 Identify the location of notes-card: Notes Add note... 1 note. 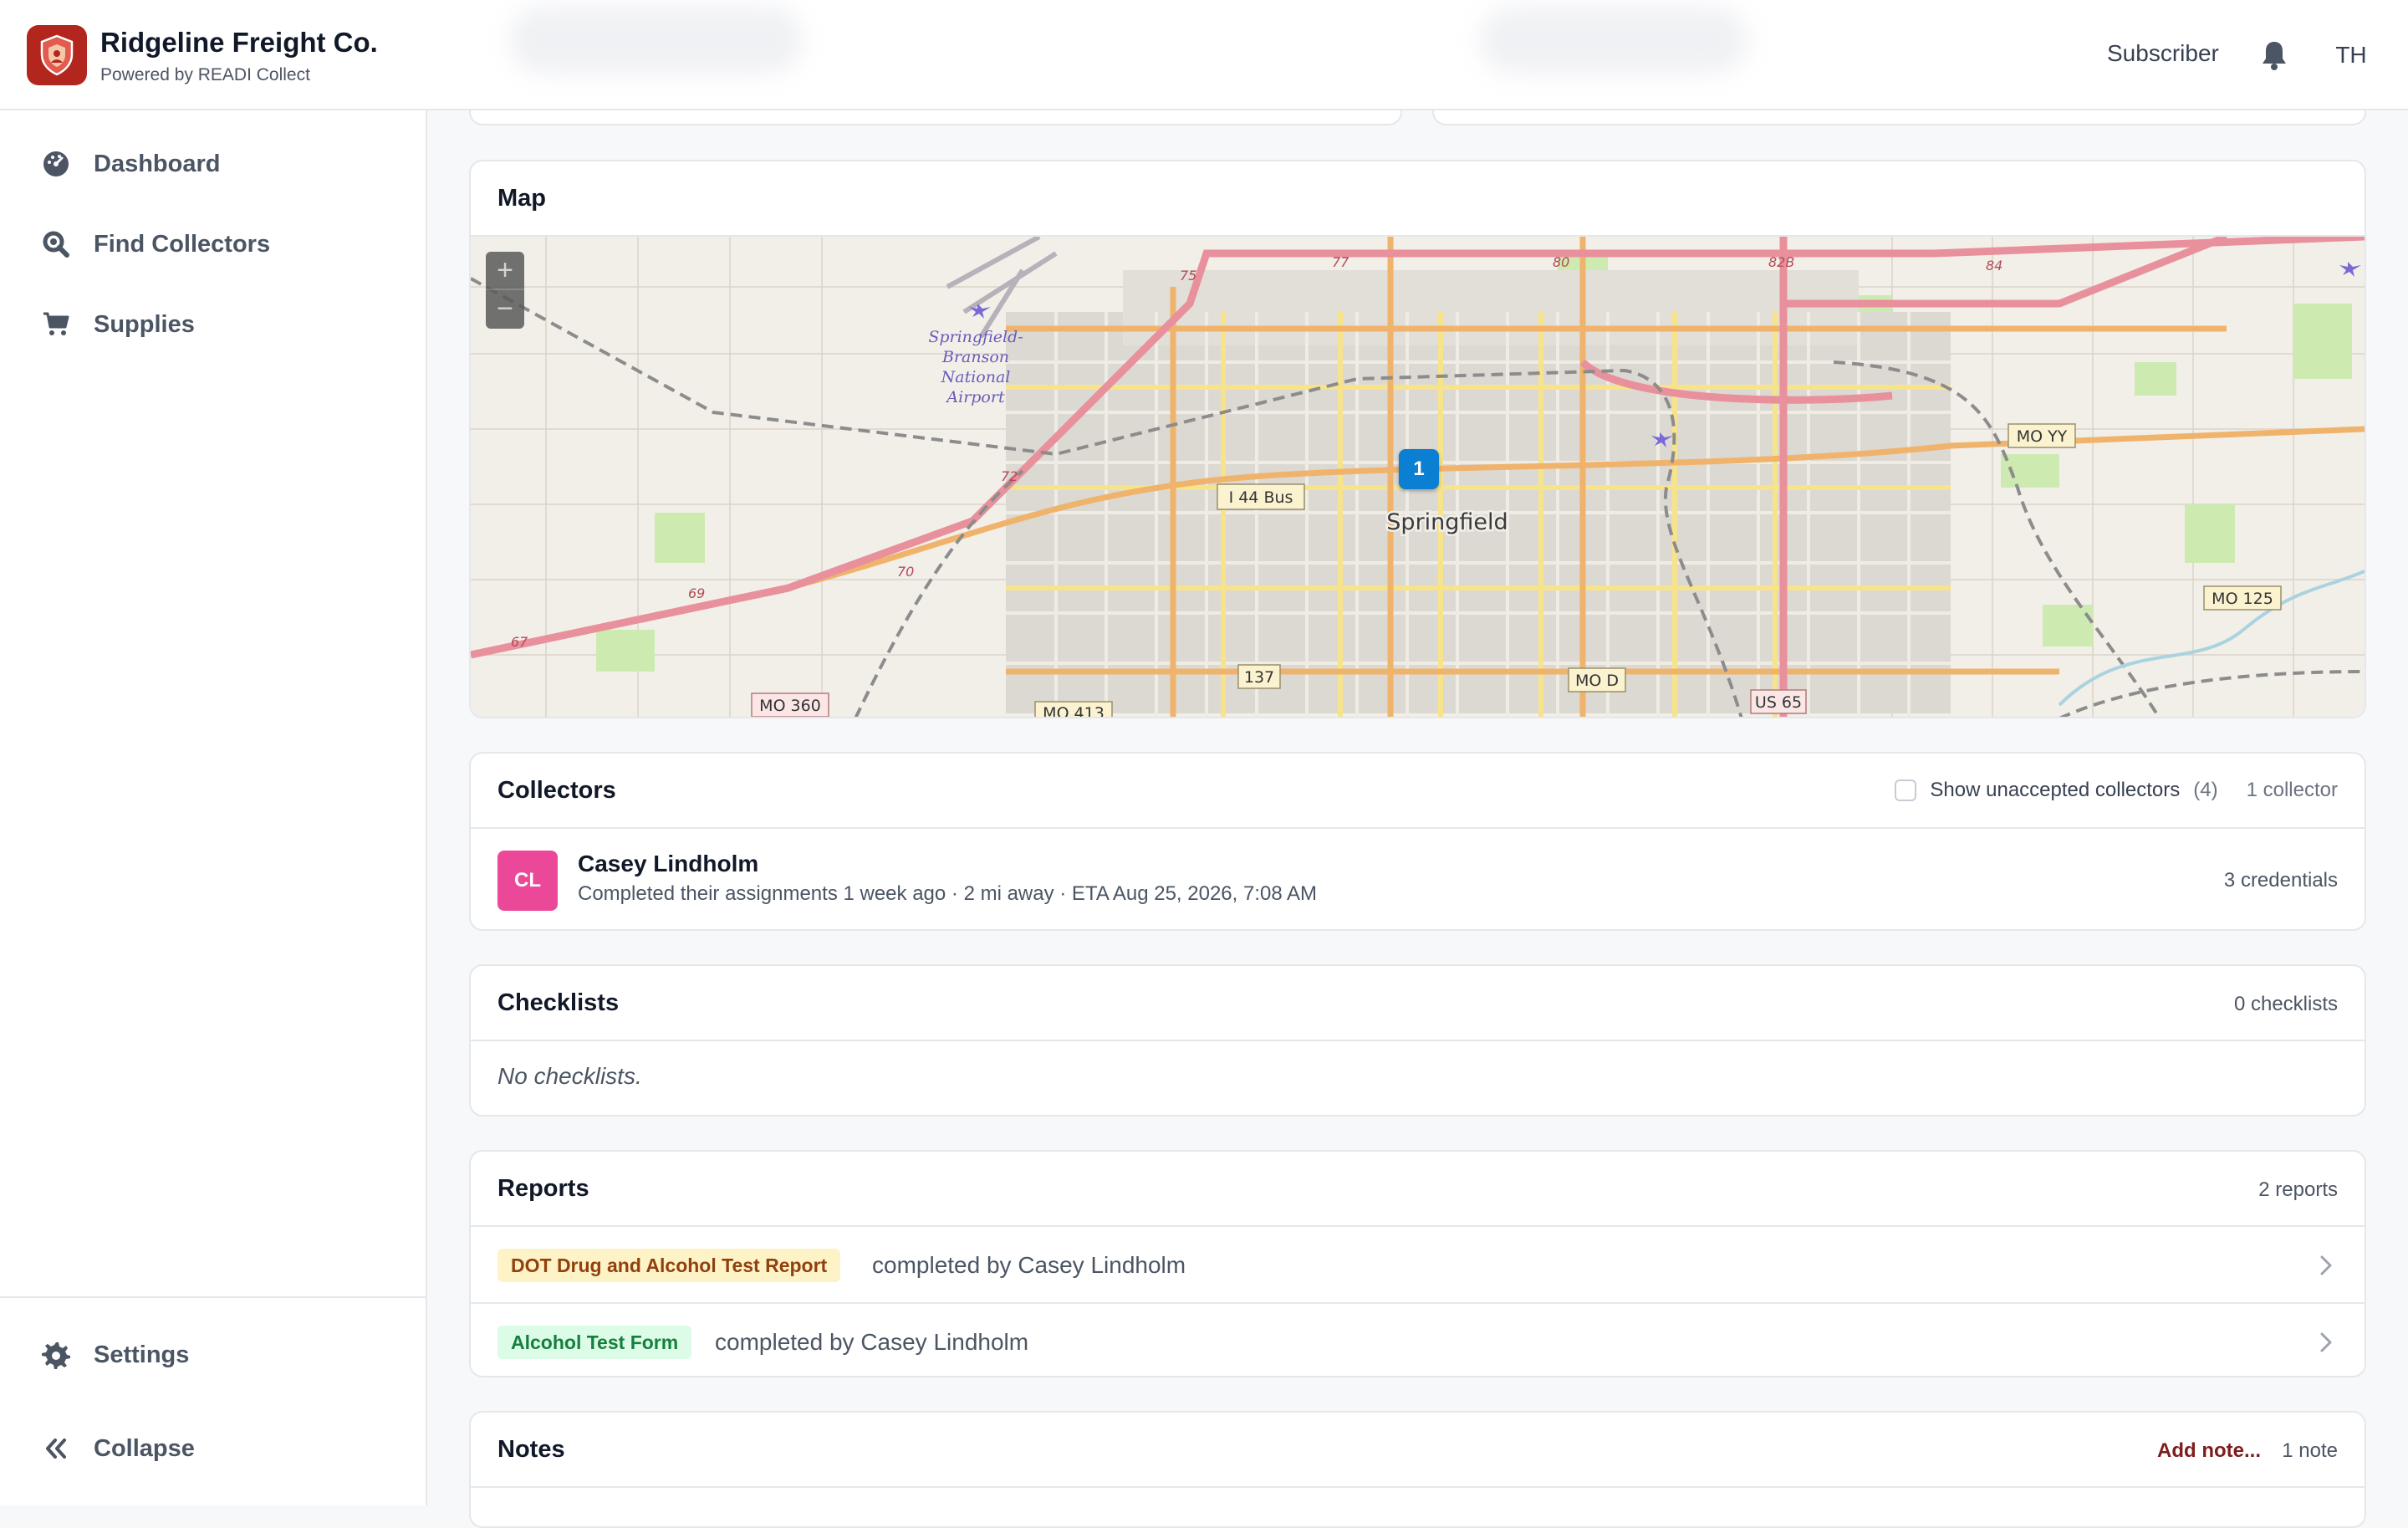
(1418, 1470).